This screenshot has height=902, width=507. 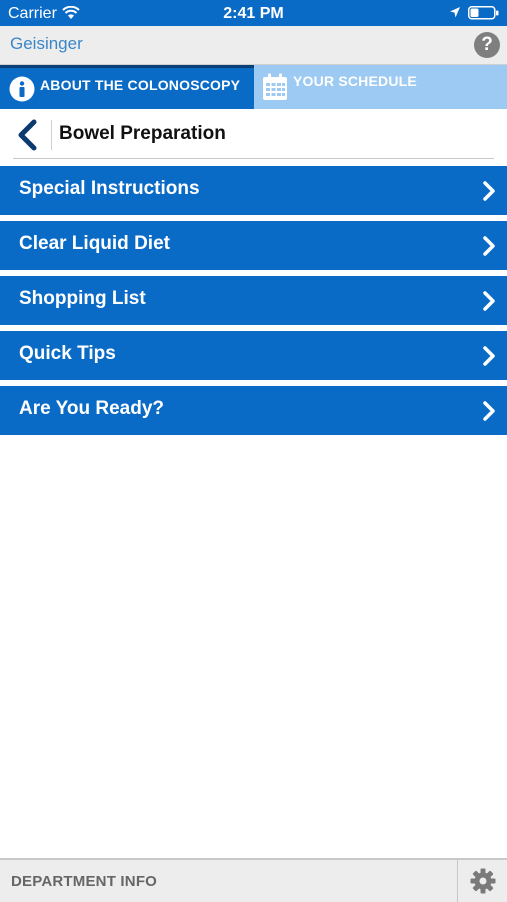 I want to click on header-divider, so click(x=51, y=135).